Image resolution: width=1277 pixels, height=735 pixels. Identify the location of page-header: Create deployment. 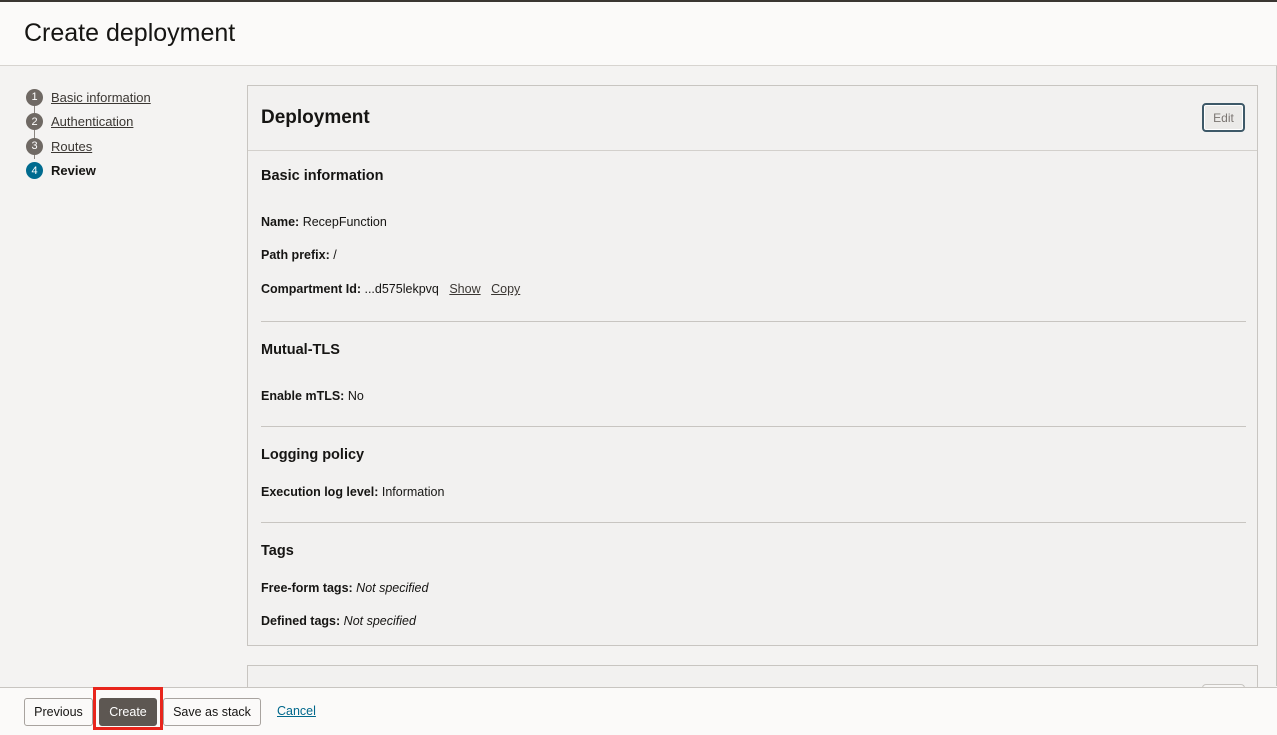
(638, 34).